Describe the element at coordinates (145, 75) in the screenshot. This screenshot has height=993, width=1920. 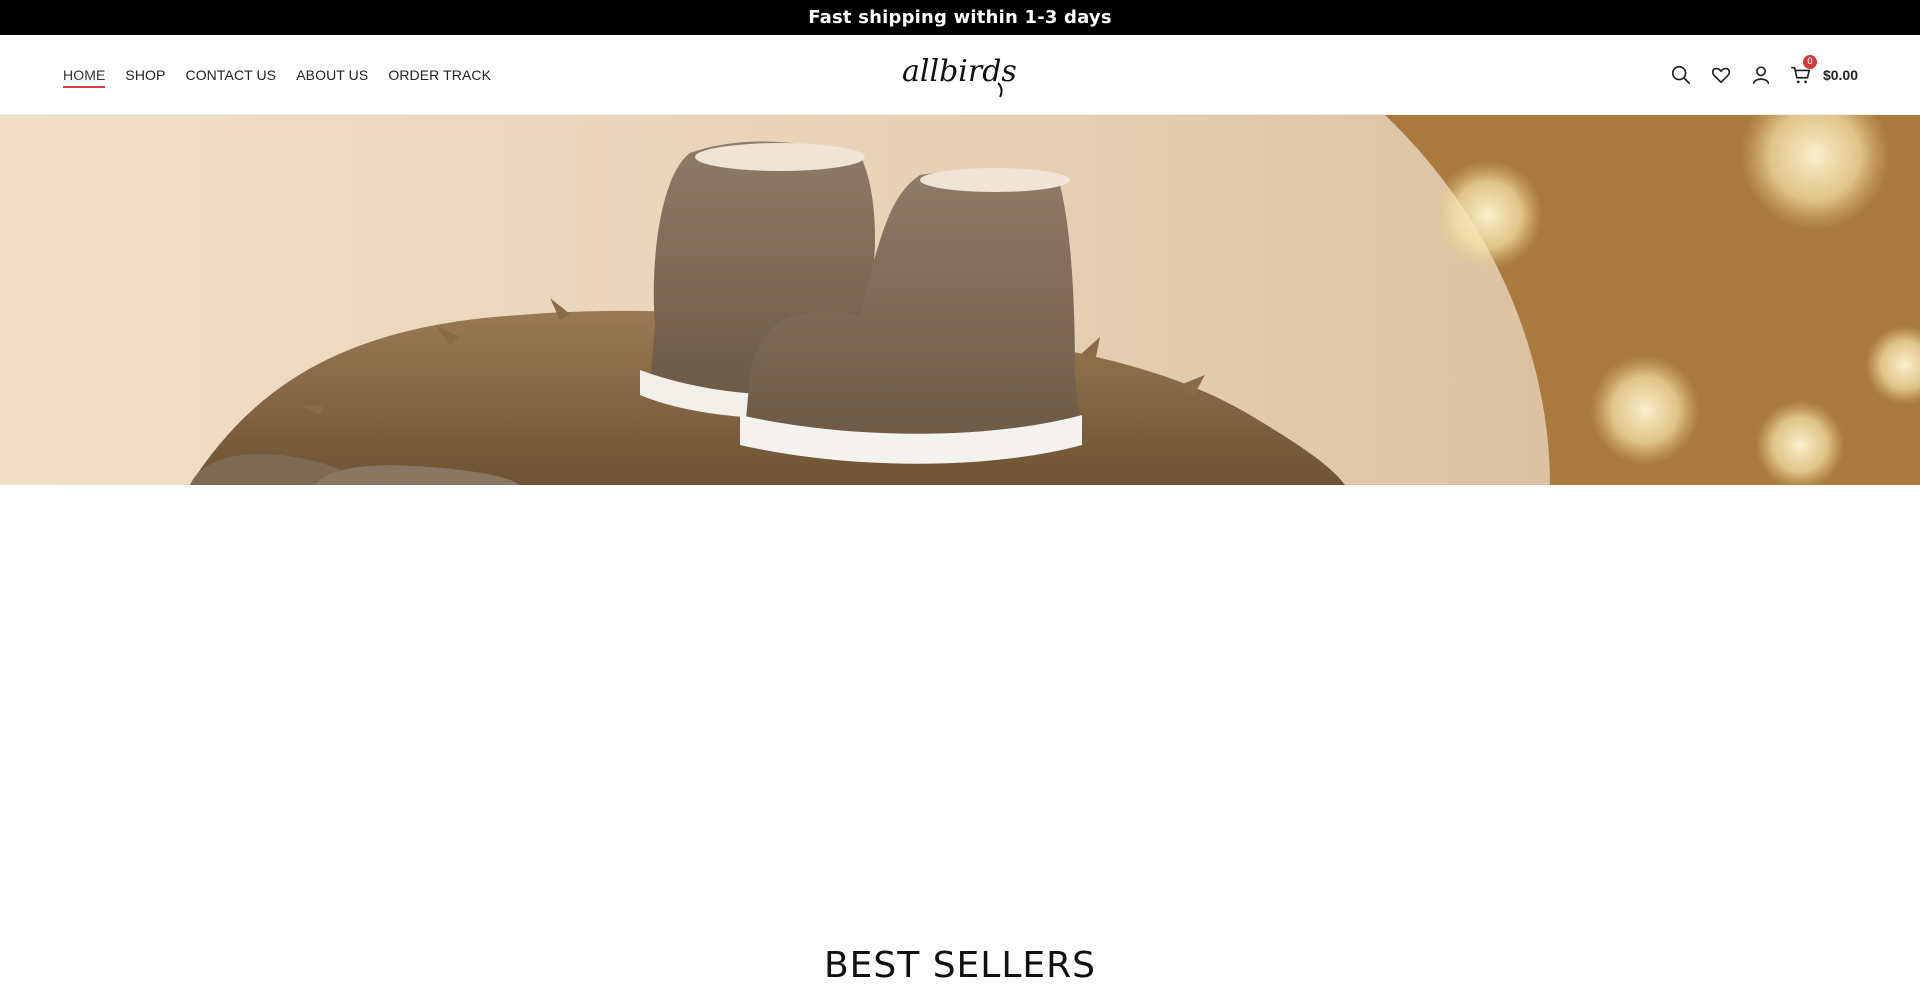
I see `nav-item-shop: SHOP` at that location.